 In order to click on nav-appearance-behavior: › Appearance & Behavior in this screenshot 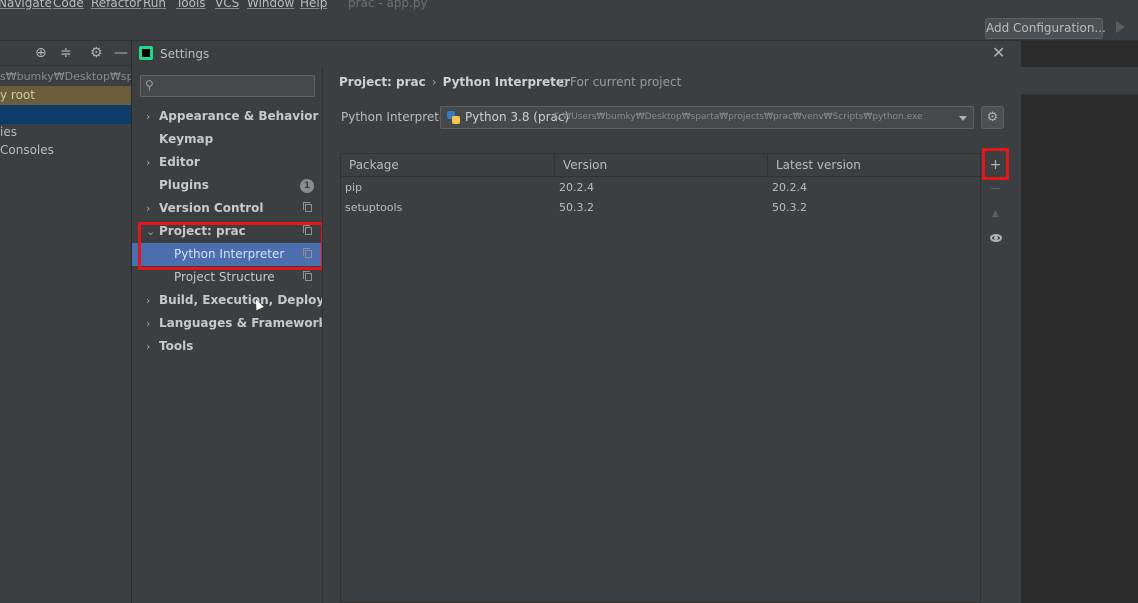, I will do `click(227, 116)`.